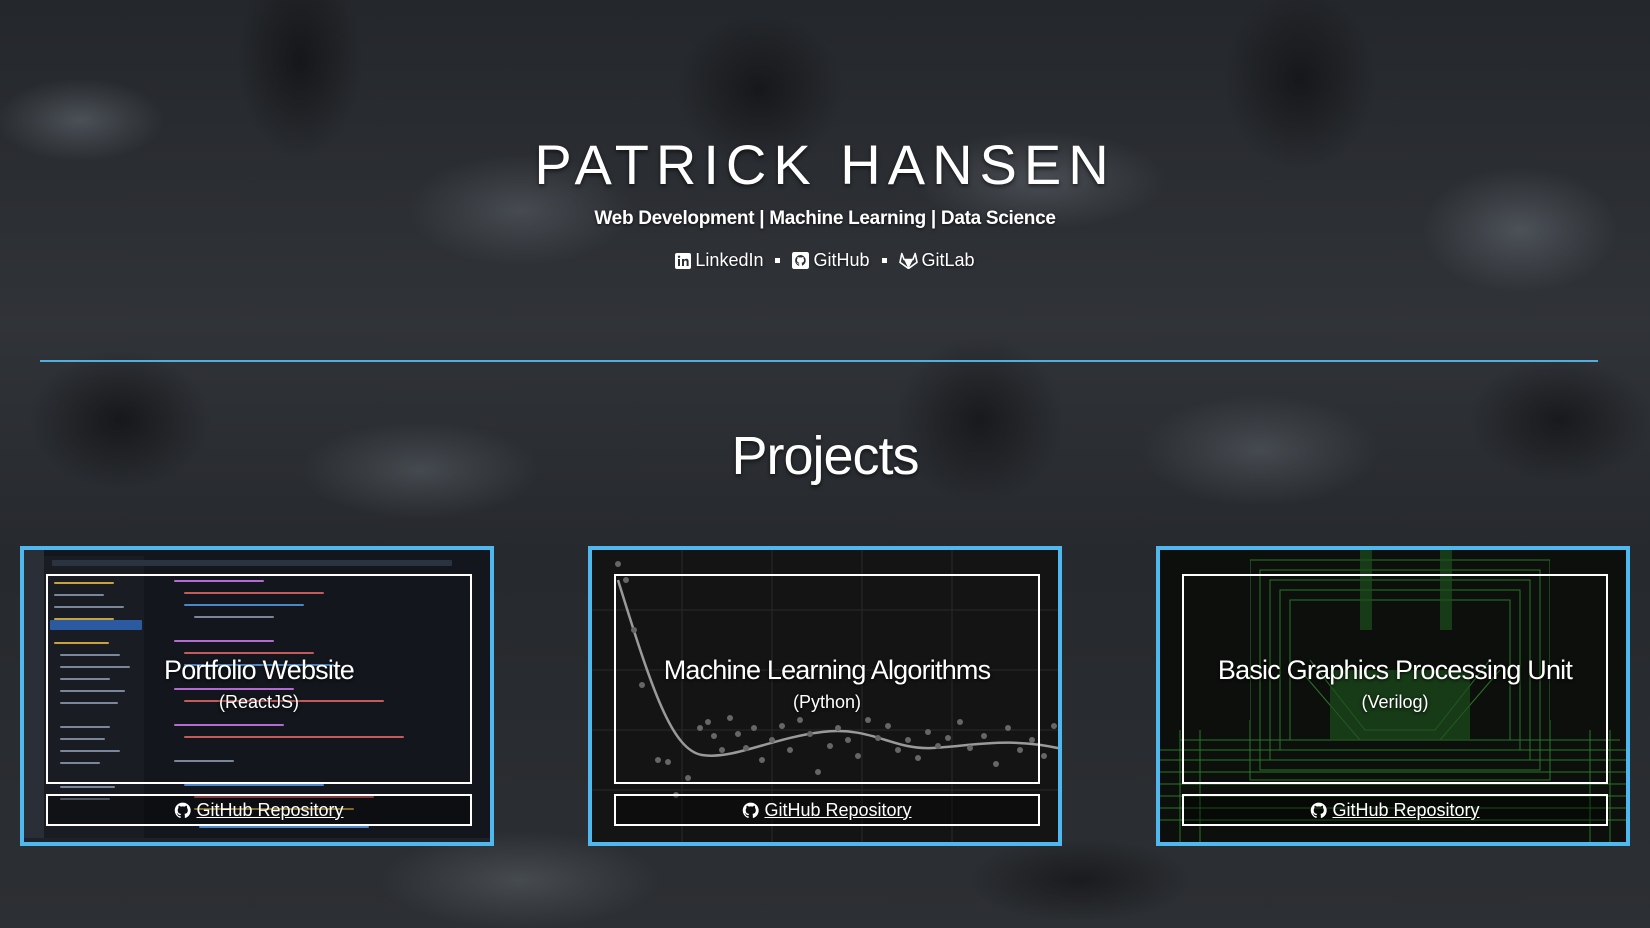 Image resolution: width=1650 pixels, height=928 pixels. Describe the element at coordinates (827, 670) in the screenshot. I see `project-title: Machine Learning Algorithms` at that location.